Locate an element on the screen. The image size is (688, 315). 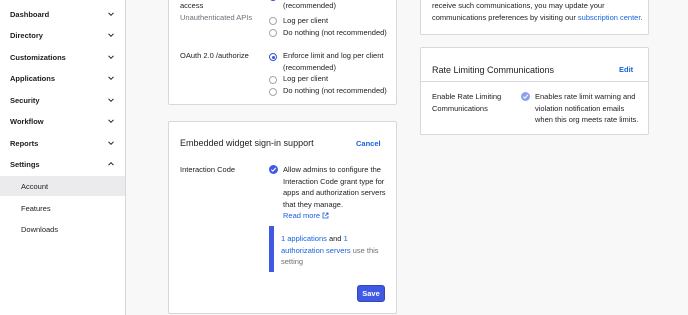
applications-link: 1 applications is located at coordinates (304, 238).